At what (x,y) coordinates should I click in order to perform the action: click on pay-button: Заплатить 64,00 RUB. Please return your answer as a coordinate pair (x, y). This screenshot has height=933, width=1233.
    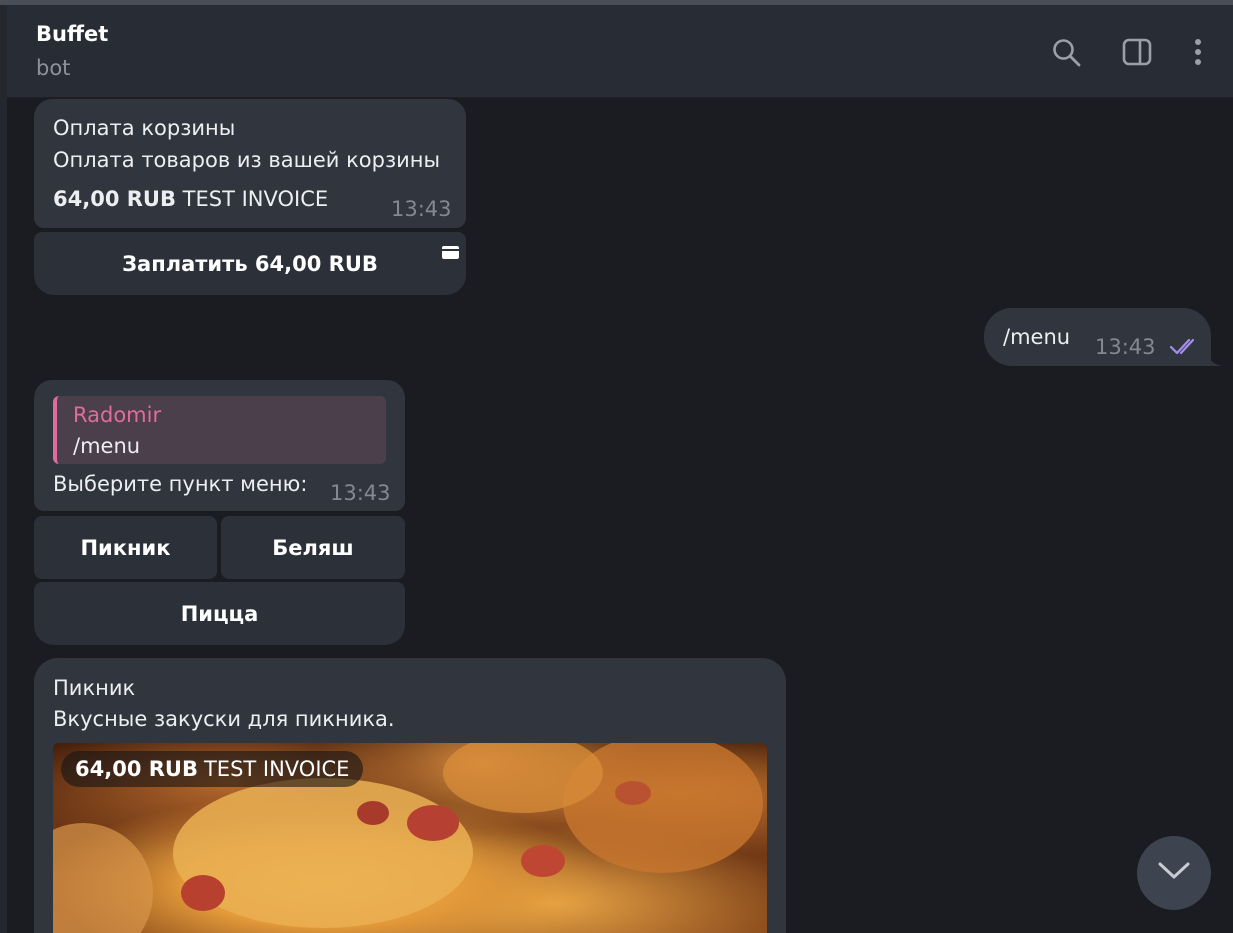
    Looking at the image, I should click on (250, 263).